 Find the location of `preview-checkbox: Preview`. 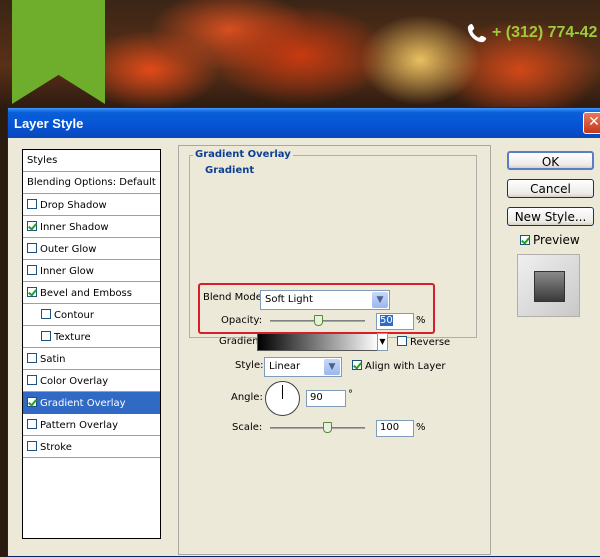

preview-checkbox: Preview is located at coordinates (550, 240).